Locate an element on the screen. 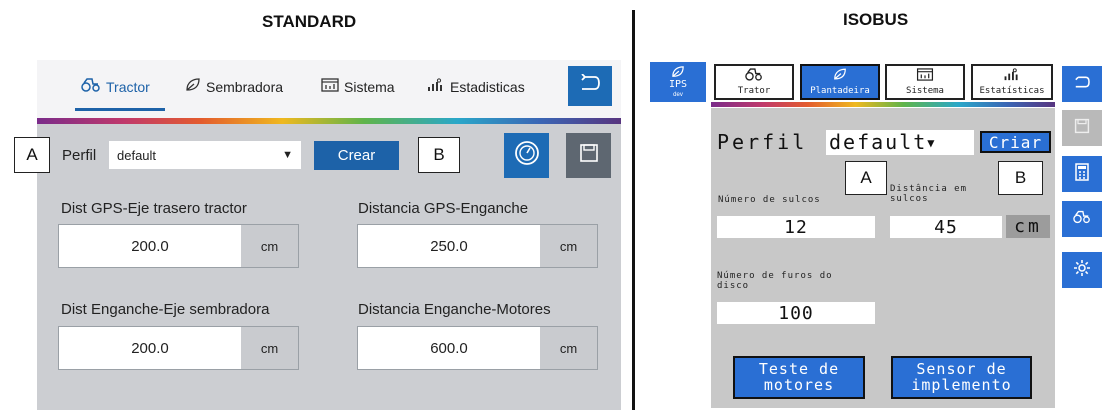 The image size is (1105, 412). callout-a-standard: A is located at coordinates (32, 155).